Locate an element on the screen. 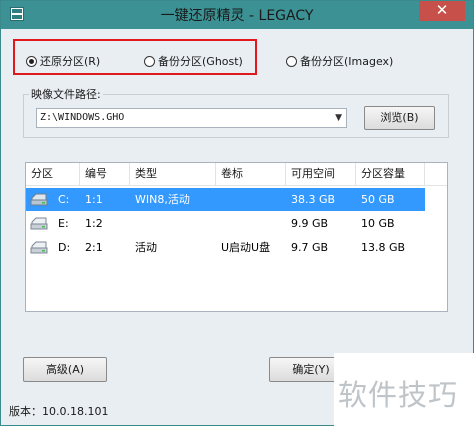 The width and height of the screenshot is (474, 427). advanced-button-label: 高级(A) is located at coordinates (65, 369).